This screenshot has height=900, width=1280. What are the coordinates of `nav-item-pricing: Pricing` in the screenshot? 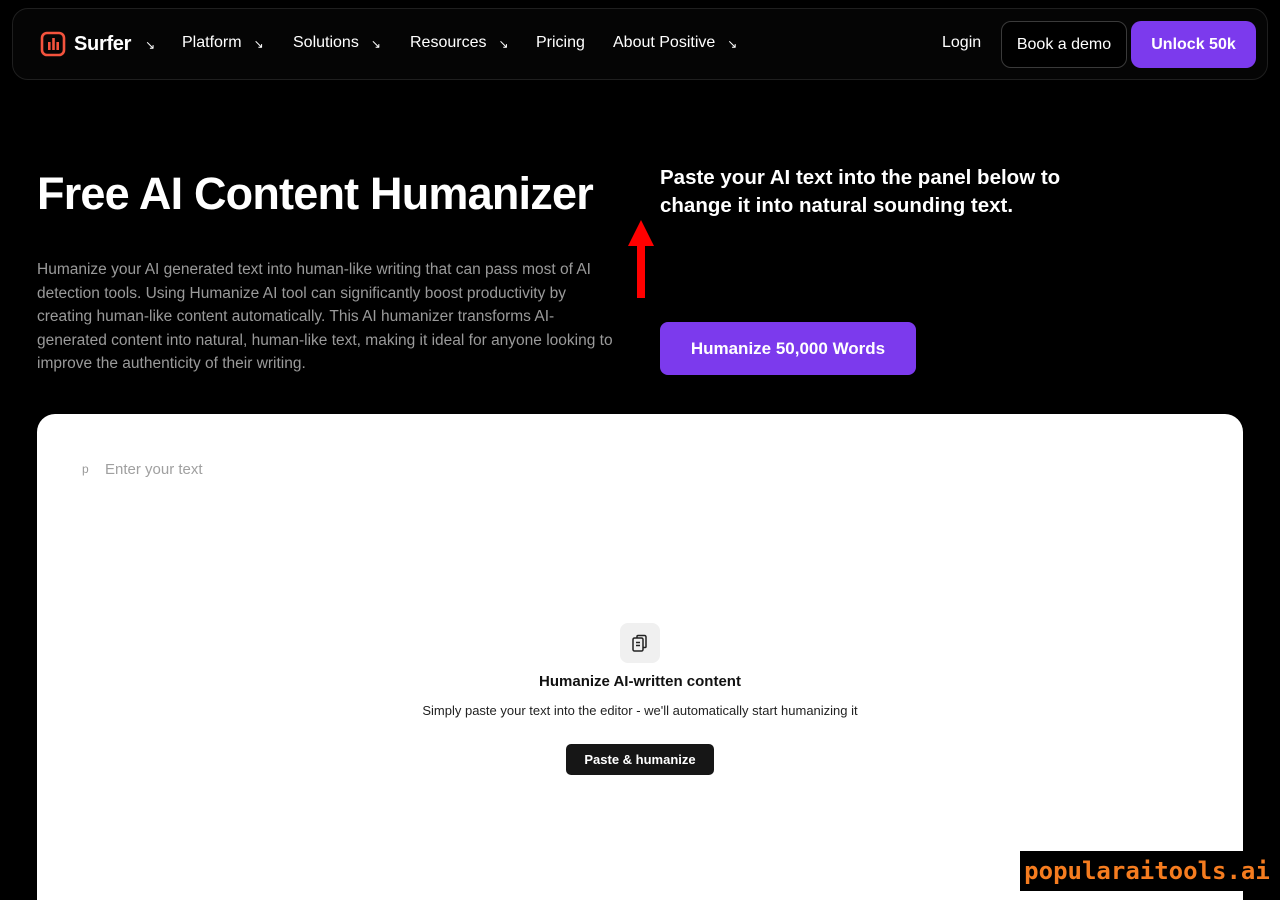 It's located at (560, 43).